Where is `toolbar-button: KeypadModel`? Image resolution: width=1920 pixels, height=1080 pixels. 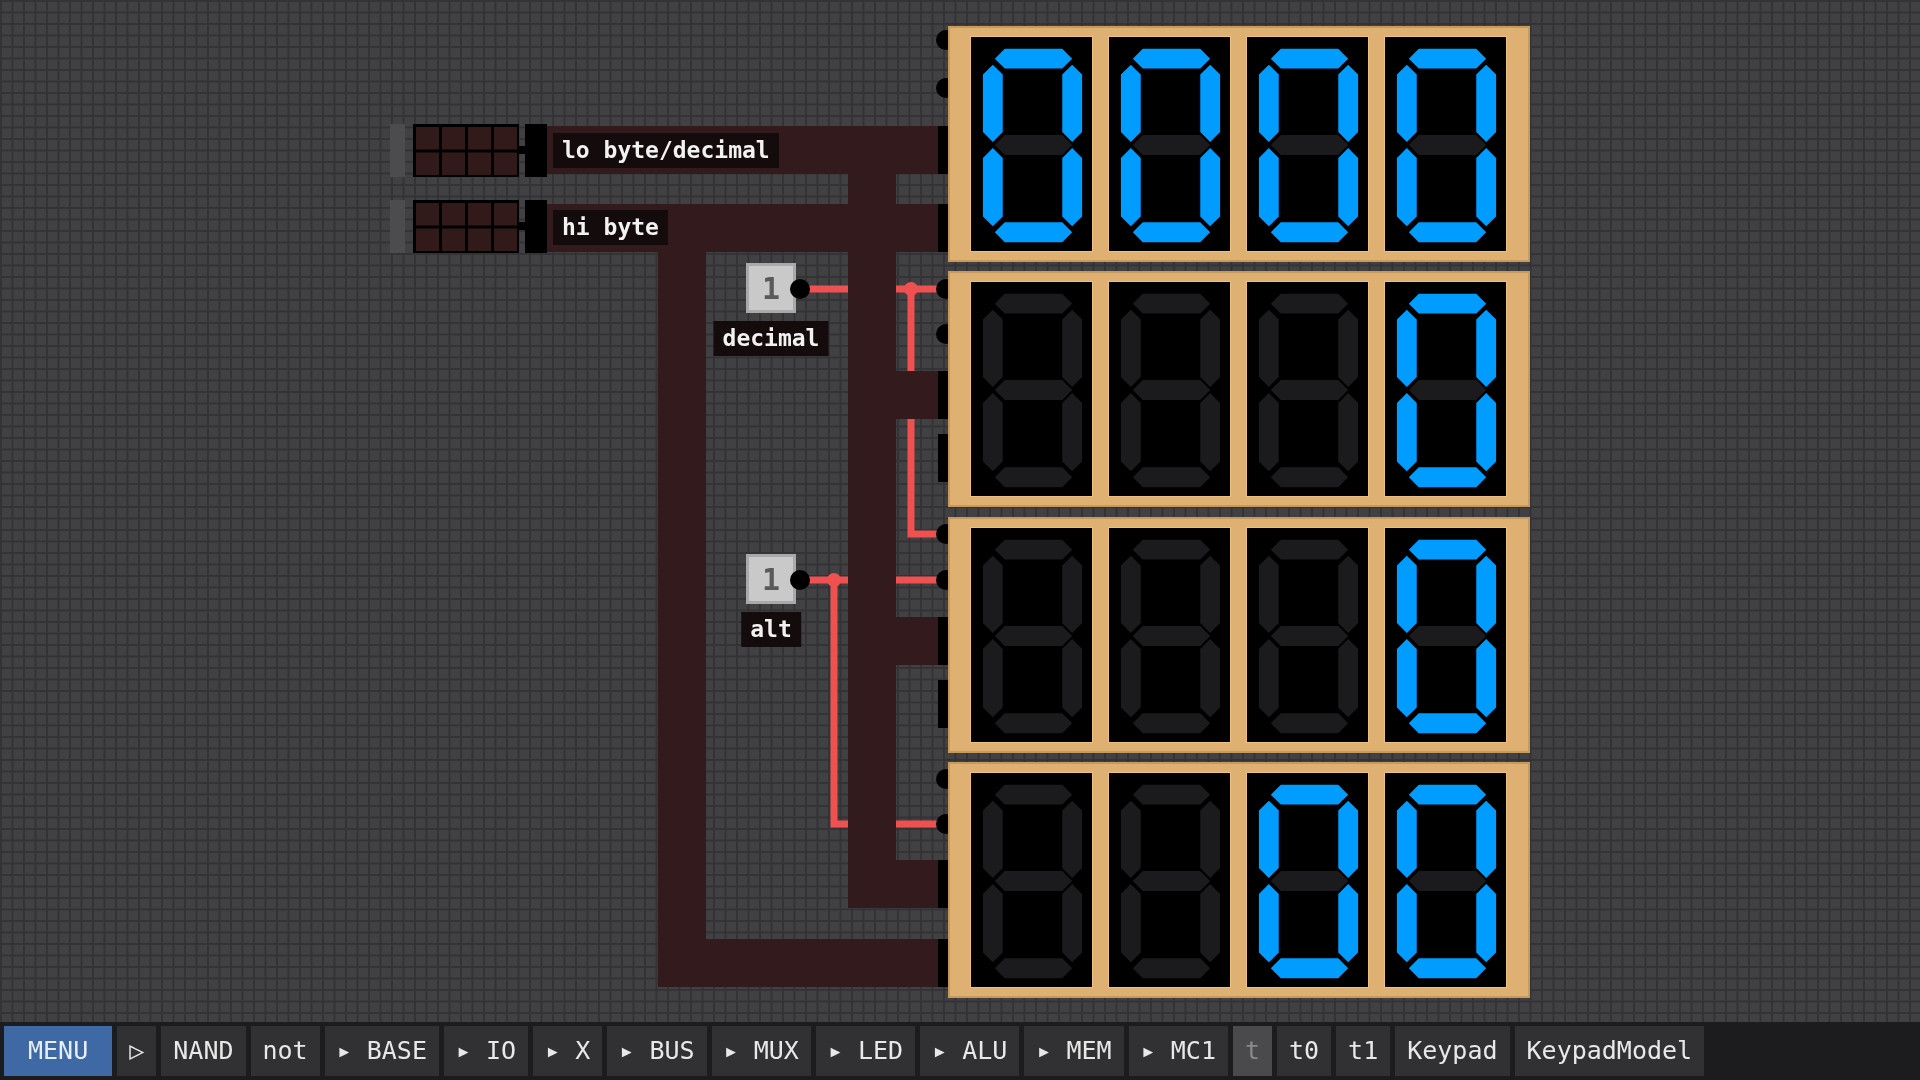
toolbar-button: KeypadModel is located at coordinates (1609, 1051).